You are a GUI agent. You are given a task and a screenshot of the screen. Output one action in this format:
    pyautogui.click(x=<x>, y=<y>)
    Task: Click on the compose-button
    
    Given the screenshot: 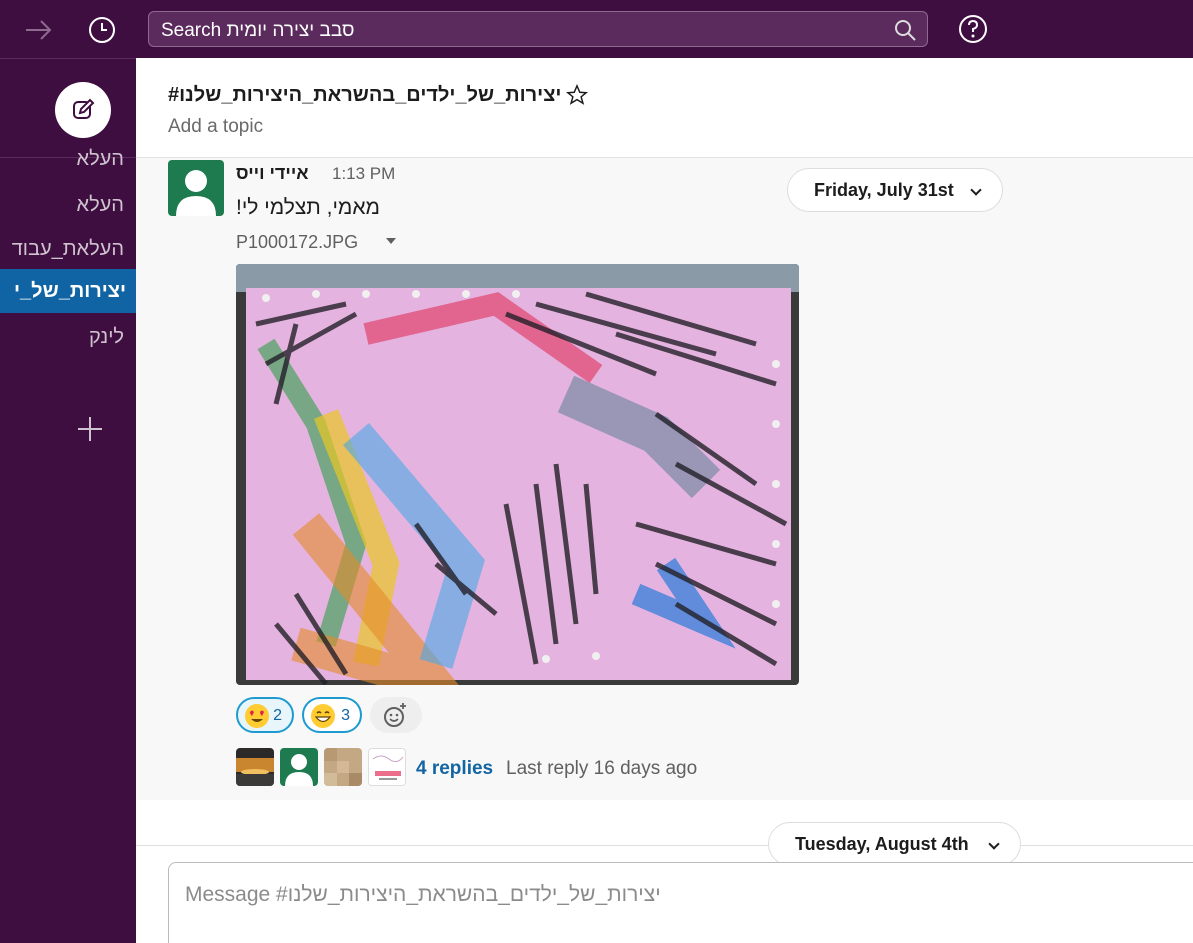 What is the action you would take?
    pyautogui.click(x=83, y=110)
    